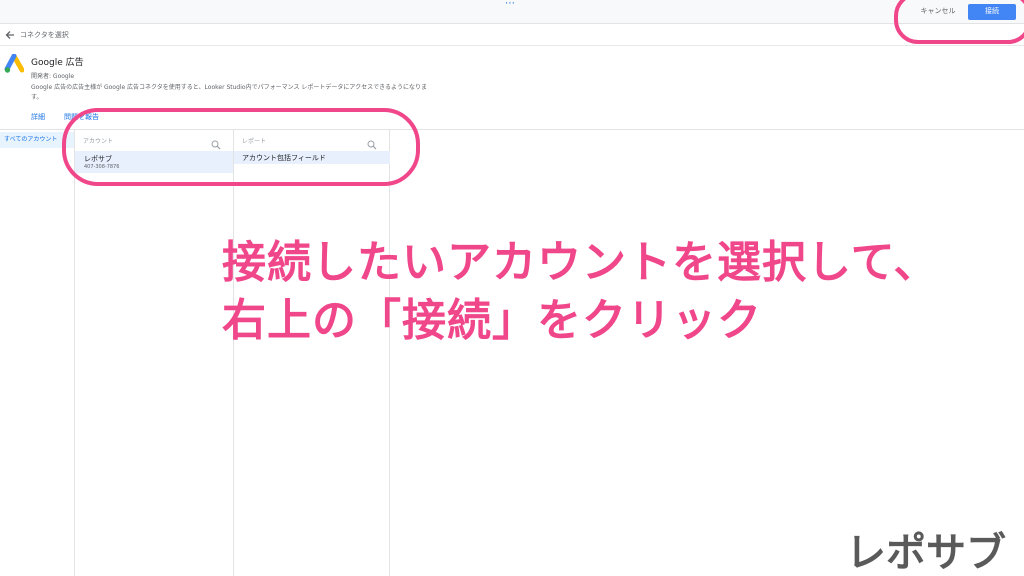 This screenshot has width=1024, height=576. I want to click on account-column: アカウント レポサブ 407-308-7876, so click(153, 353).